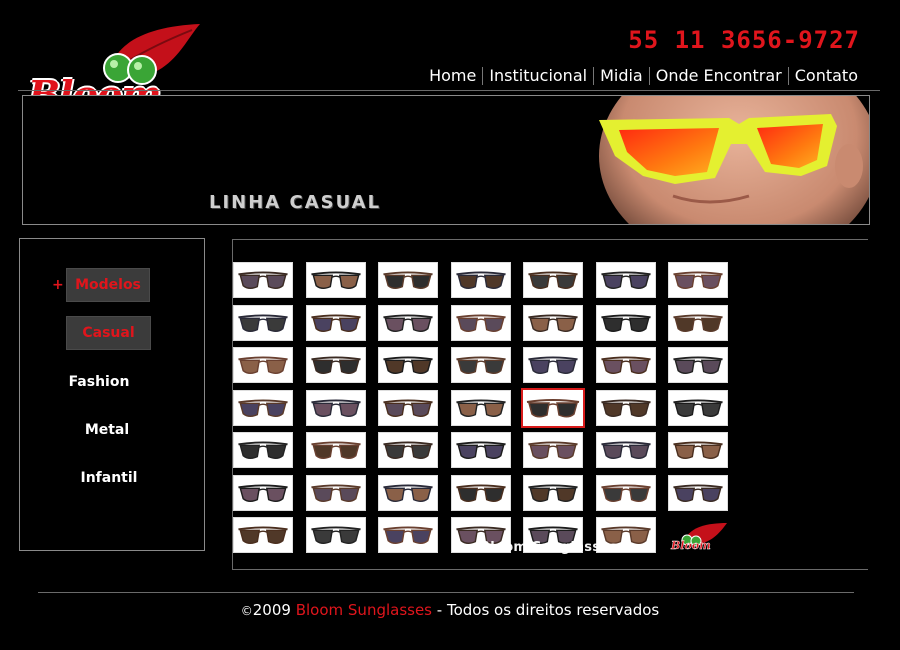 This screenshot has height=650, width=900. Describe the element at coordinates (246, 611) in the screenshot. I see `copyright-symbol: ©` at that location.